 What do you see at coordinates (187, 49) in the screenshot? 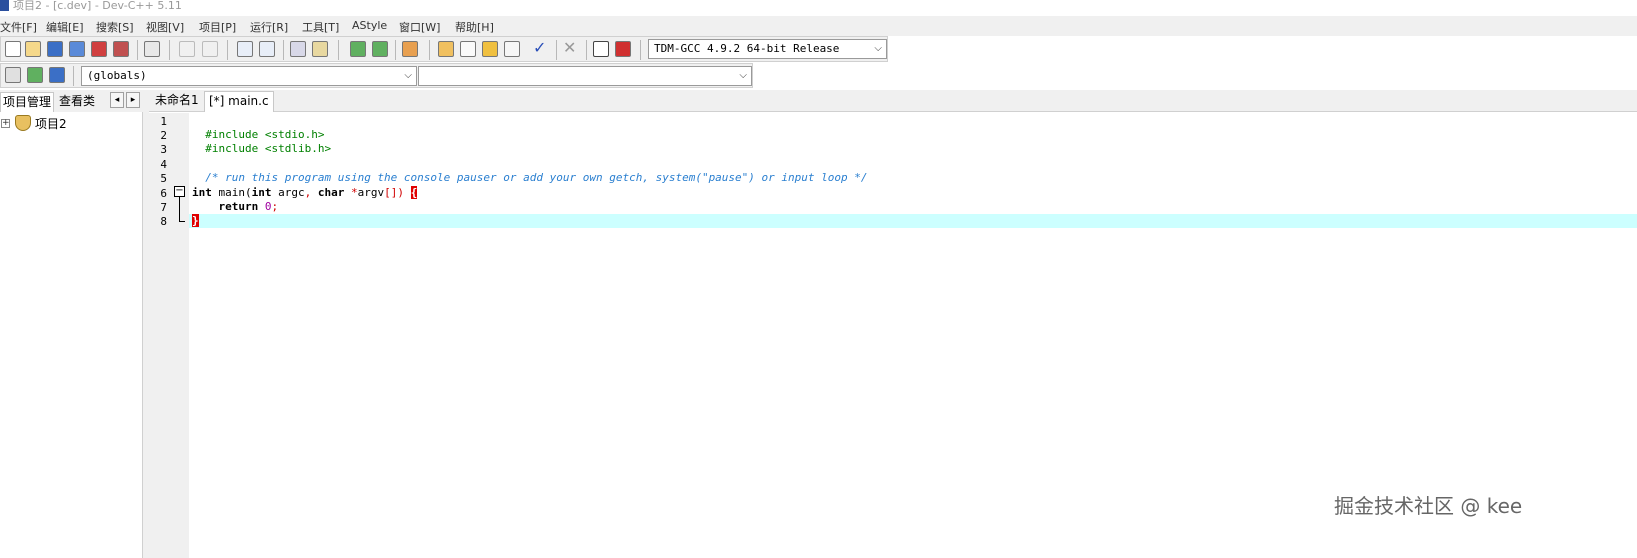
I see `undo-icon` at bounding box center [187, 49].